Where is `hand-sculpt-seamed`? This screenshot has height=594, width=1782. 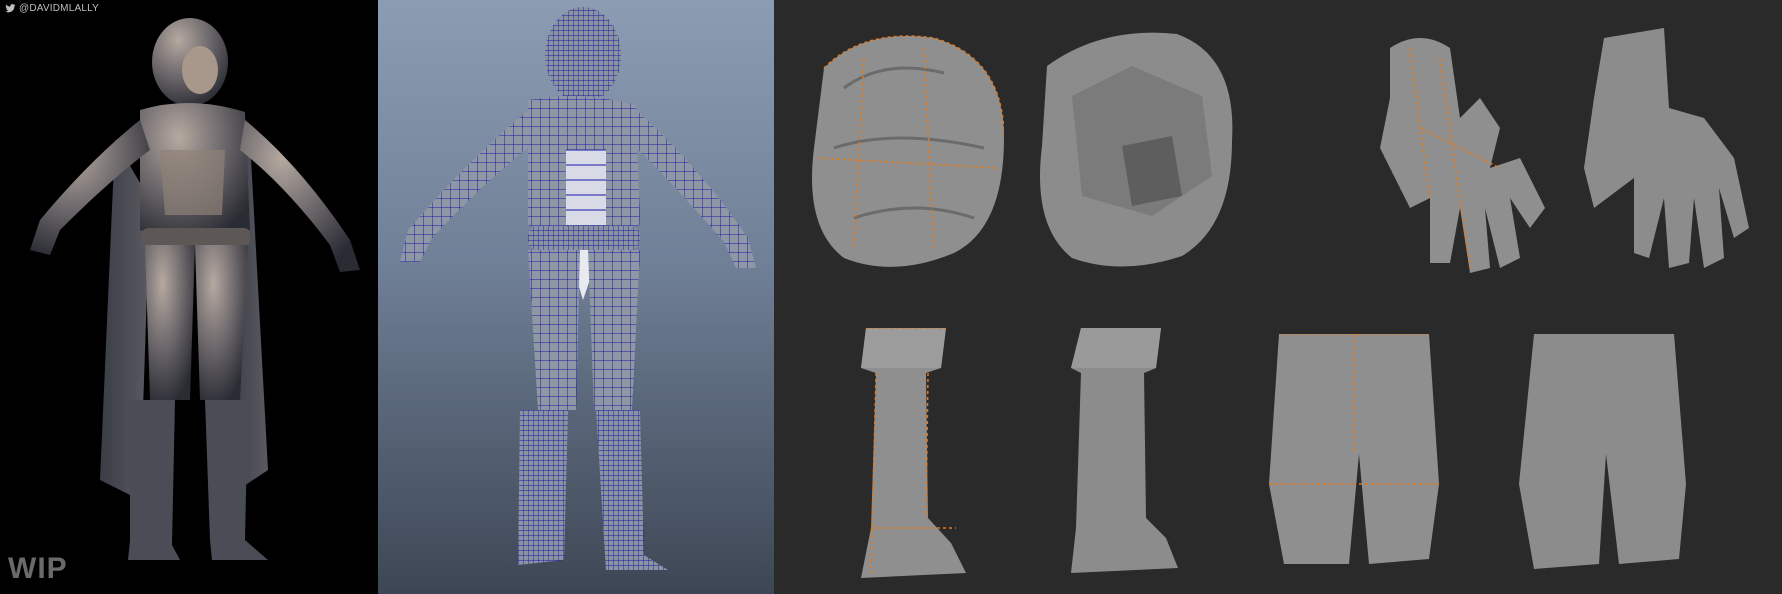 hand-sculpt-seamed is located at coordinates (1462, 155).